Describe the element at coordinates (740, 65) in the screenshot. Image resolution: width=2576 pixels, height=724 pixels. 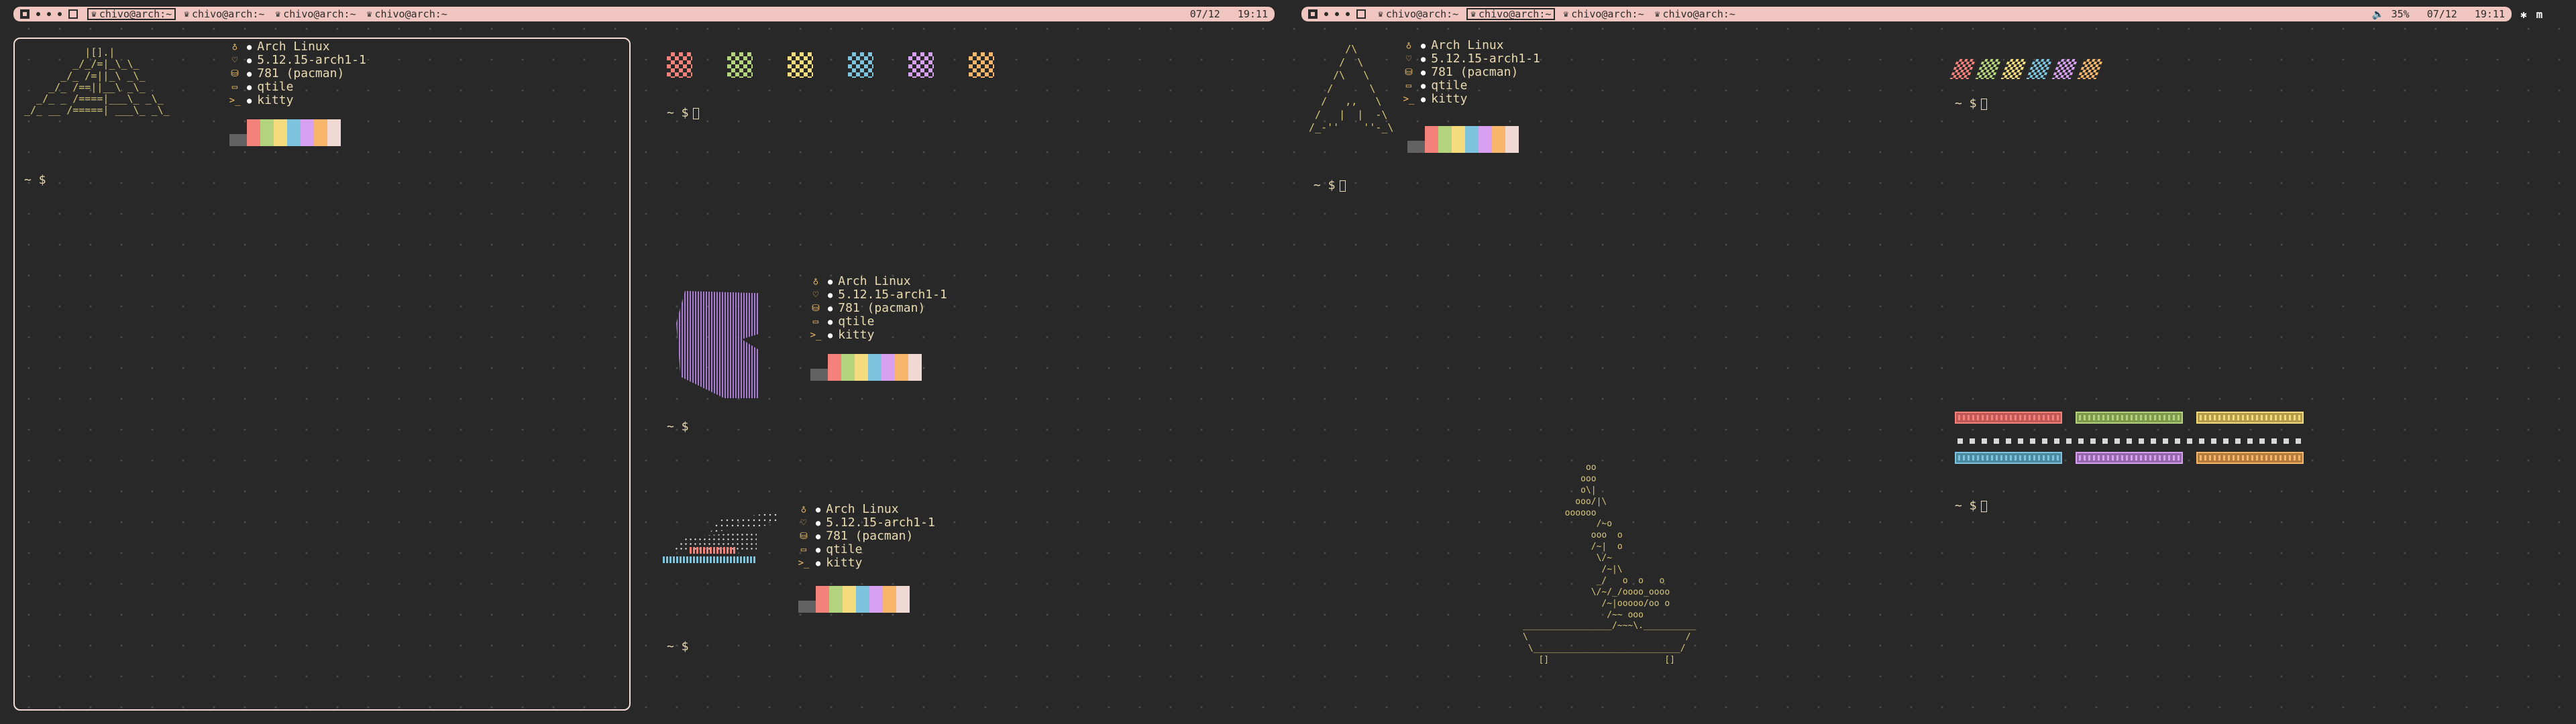
I see `color-block-green` at that location.